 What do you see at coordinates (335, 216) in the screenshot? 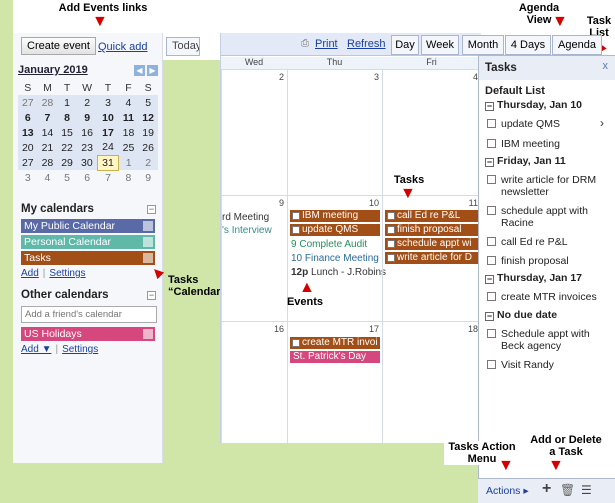
I see `task-chip: IBM meeting` at bounding box center [335, 216].